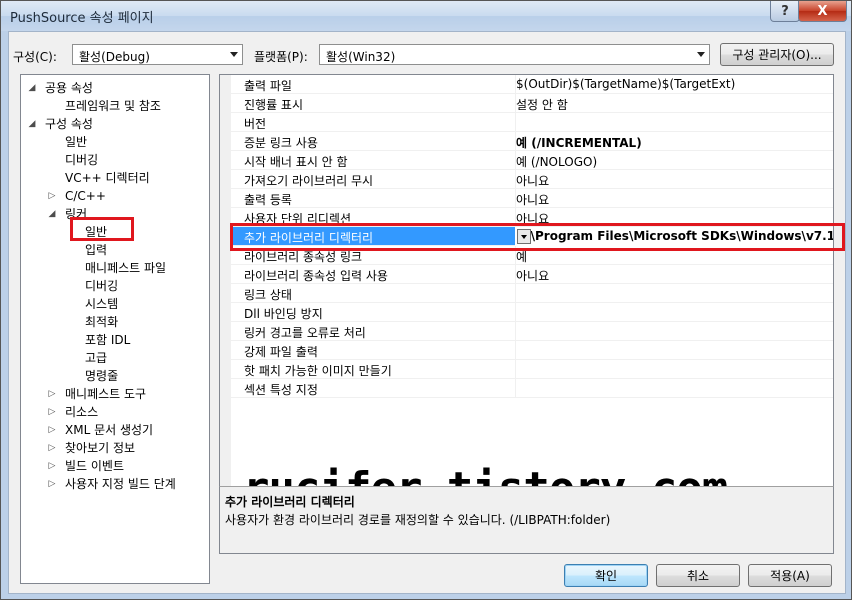  Describe the element at coordinates (281, 143) in the screenshot. I see `property-name: 증분 링크 사용` at that location.